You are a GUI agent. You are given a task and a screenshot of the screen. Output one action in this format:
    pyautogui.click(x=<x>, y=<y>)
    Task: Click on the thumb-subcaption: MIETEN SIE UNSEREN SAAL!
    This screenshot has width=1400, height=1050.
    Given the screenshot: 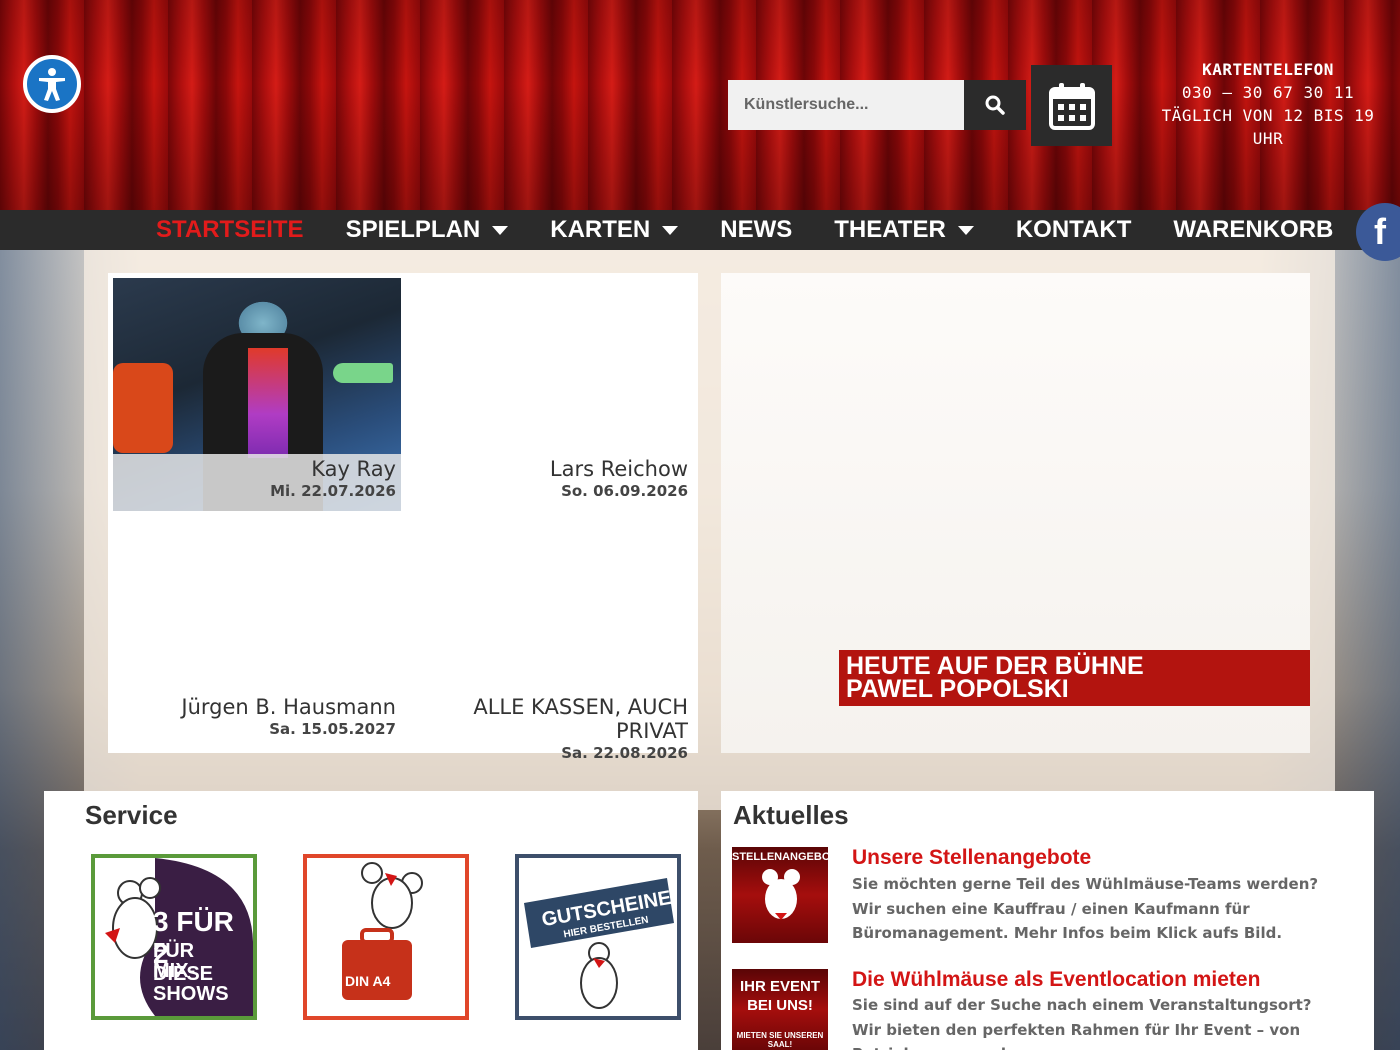 What is the action you would take?
    pyautogui.click(x=780, y=1040)
    